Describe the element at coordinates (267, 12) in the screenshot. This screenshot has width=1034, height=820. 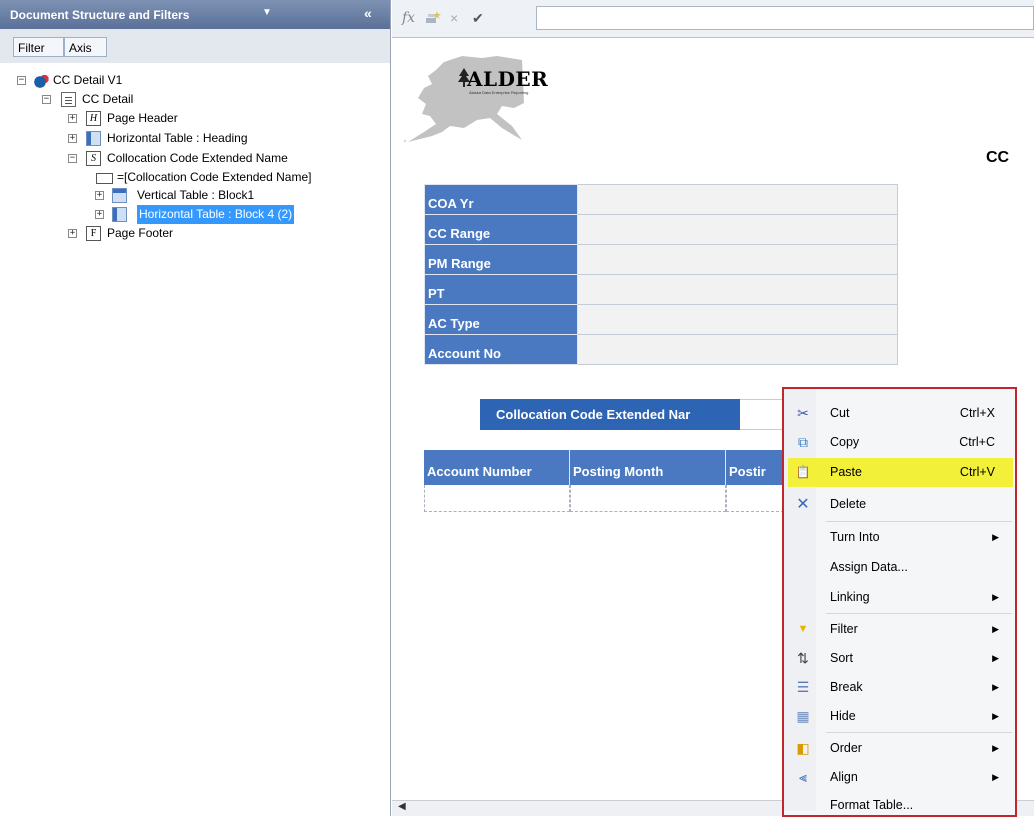
I see `panel-menu-arrow-icon: ▼` at that location.